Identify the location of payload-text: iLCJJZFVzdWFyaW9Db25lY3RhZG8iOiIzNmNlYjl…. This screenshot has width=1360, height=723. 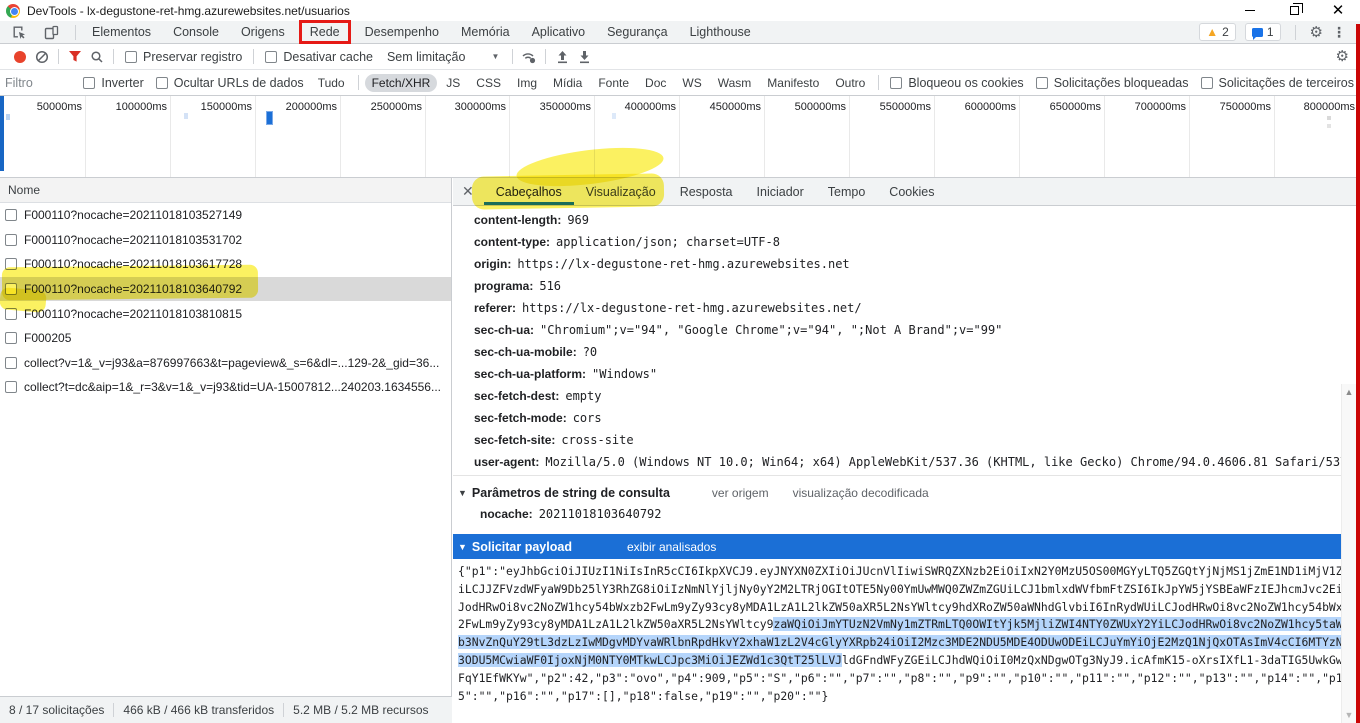
(901, 588).